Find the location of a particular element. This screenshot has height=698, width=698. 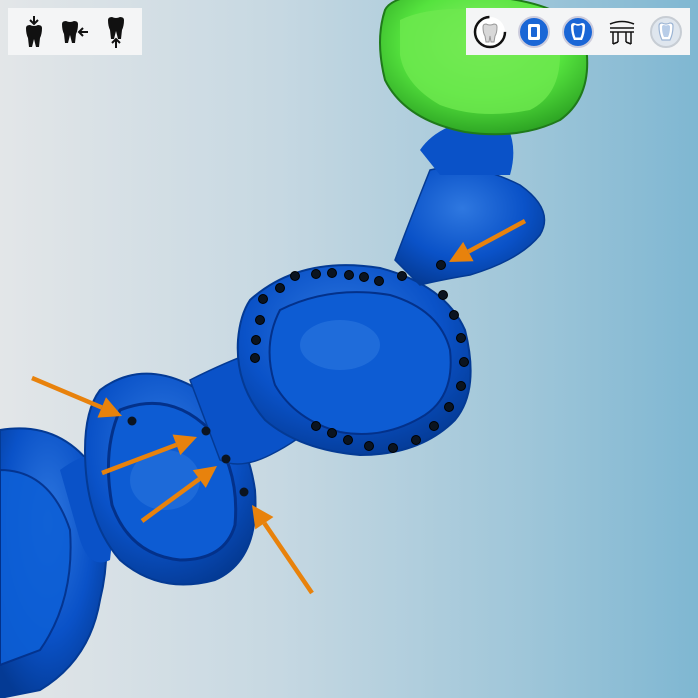

tooth-insertion-bottom-button is located at coordinates (116, 32).